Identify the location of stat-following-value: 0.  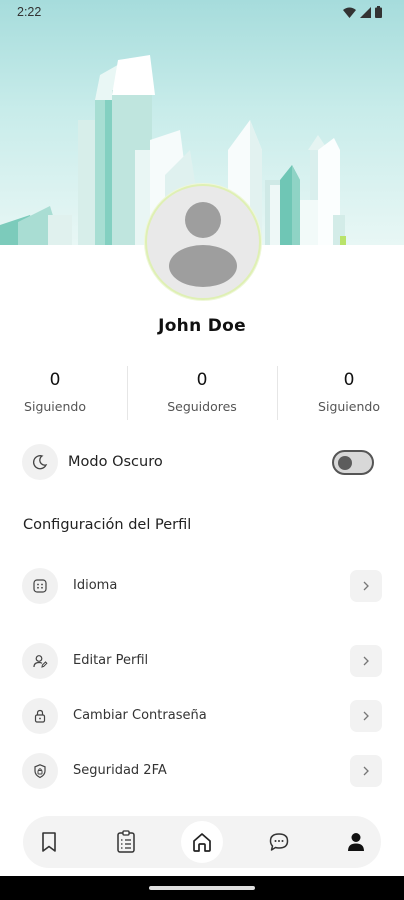
(55, 380).